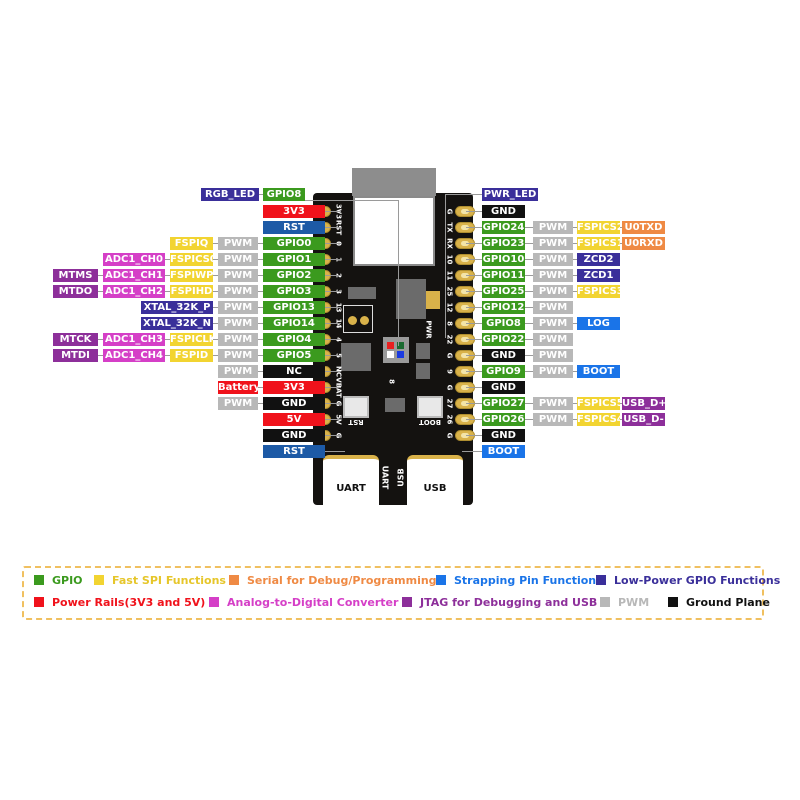  What do you see at coordinates (428, 329) in the screenshot?
I see `silk-pwr: PWR` at bounding box center [428, 329].